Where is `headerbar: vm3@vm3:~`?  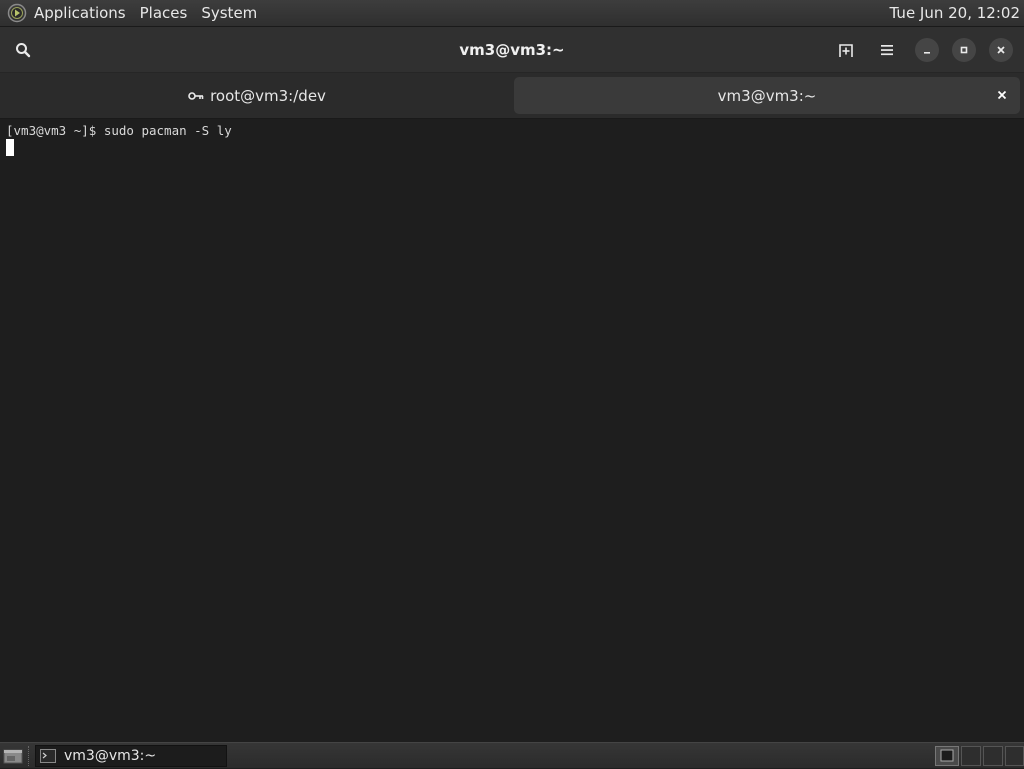
headerbar: vm3@vm3:~ is located at coordinates (512, 50).